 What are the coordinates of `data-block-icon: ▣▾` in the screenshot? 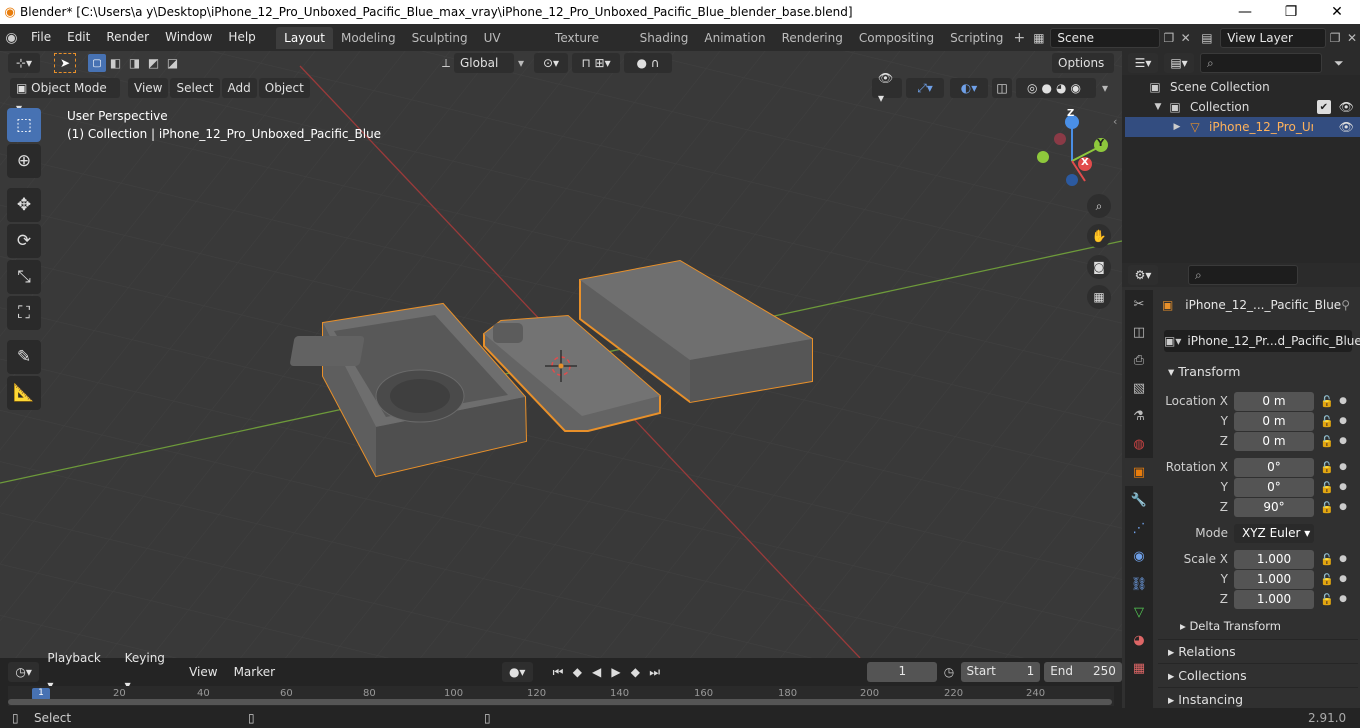 It's located at (1172, 341).